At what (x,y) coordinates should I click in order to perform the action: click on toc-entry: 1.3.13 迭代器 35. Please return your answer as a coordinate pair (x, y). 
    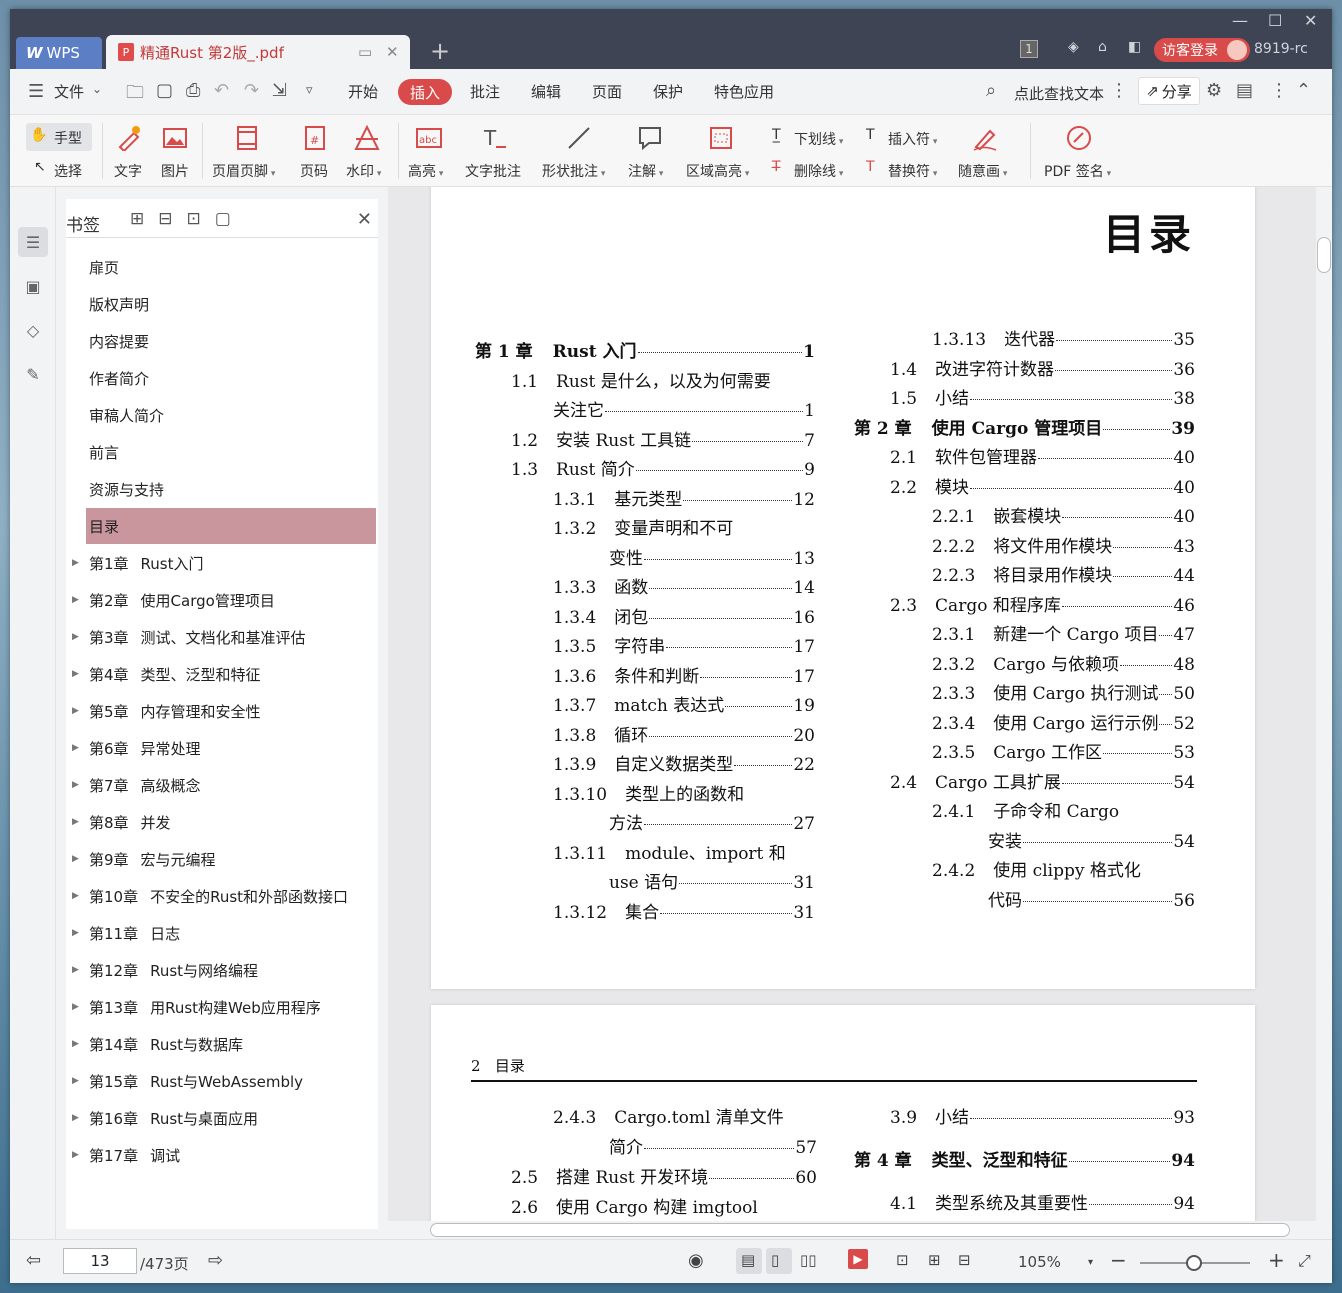
    Looking at the image, I should click on (1063, 337).